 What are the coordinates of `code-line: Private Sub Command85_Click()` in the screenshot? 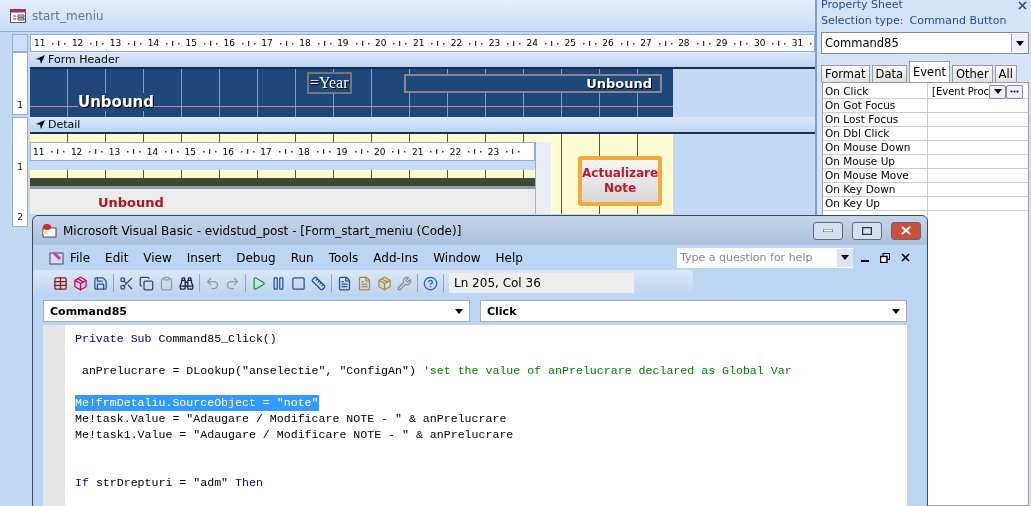 It's located at (176, 339).